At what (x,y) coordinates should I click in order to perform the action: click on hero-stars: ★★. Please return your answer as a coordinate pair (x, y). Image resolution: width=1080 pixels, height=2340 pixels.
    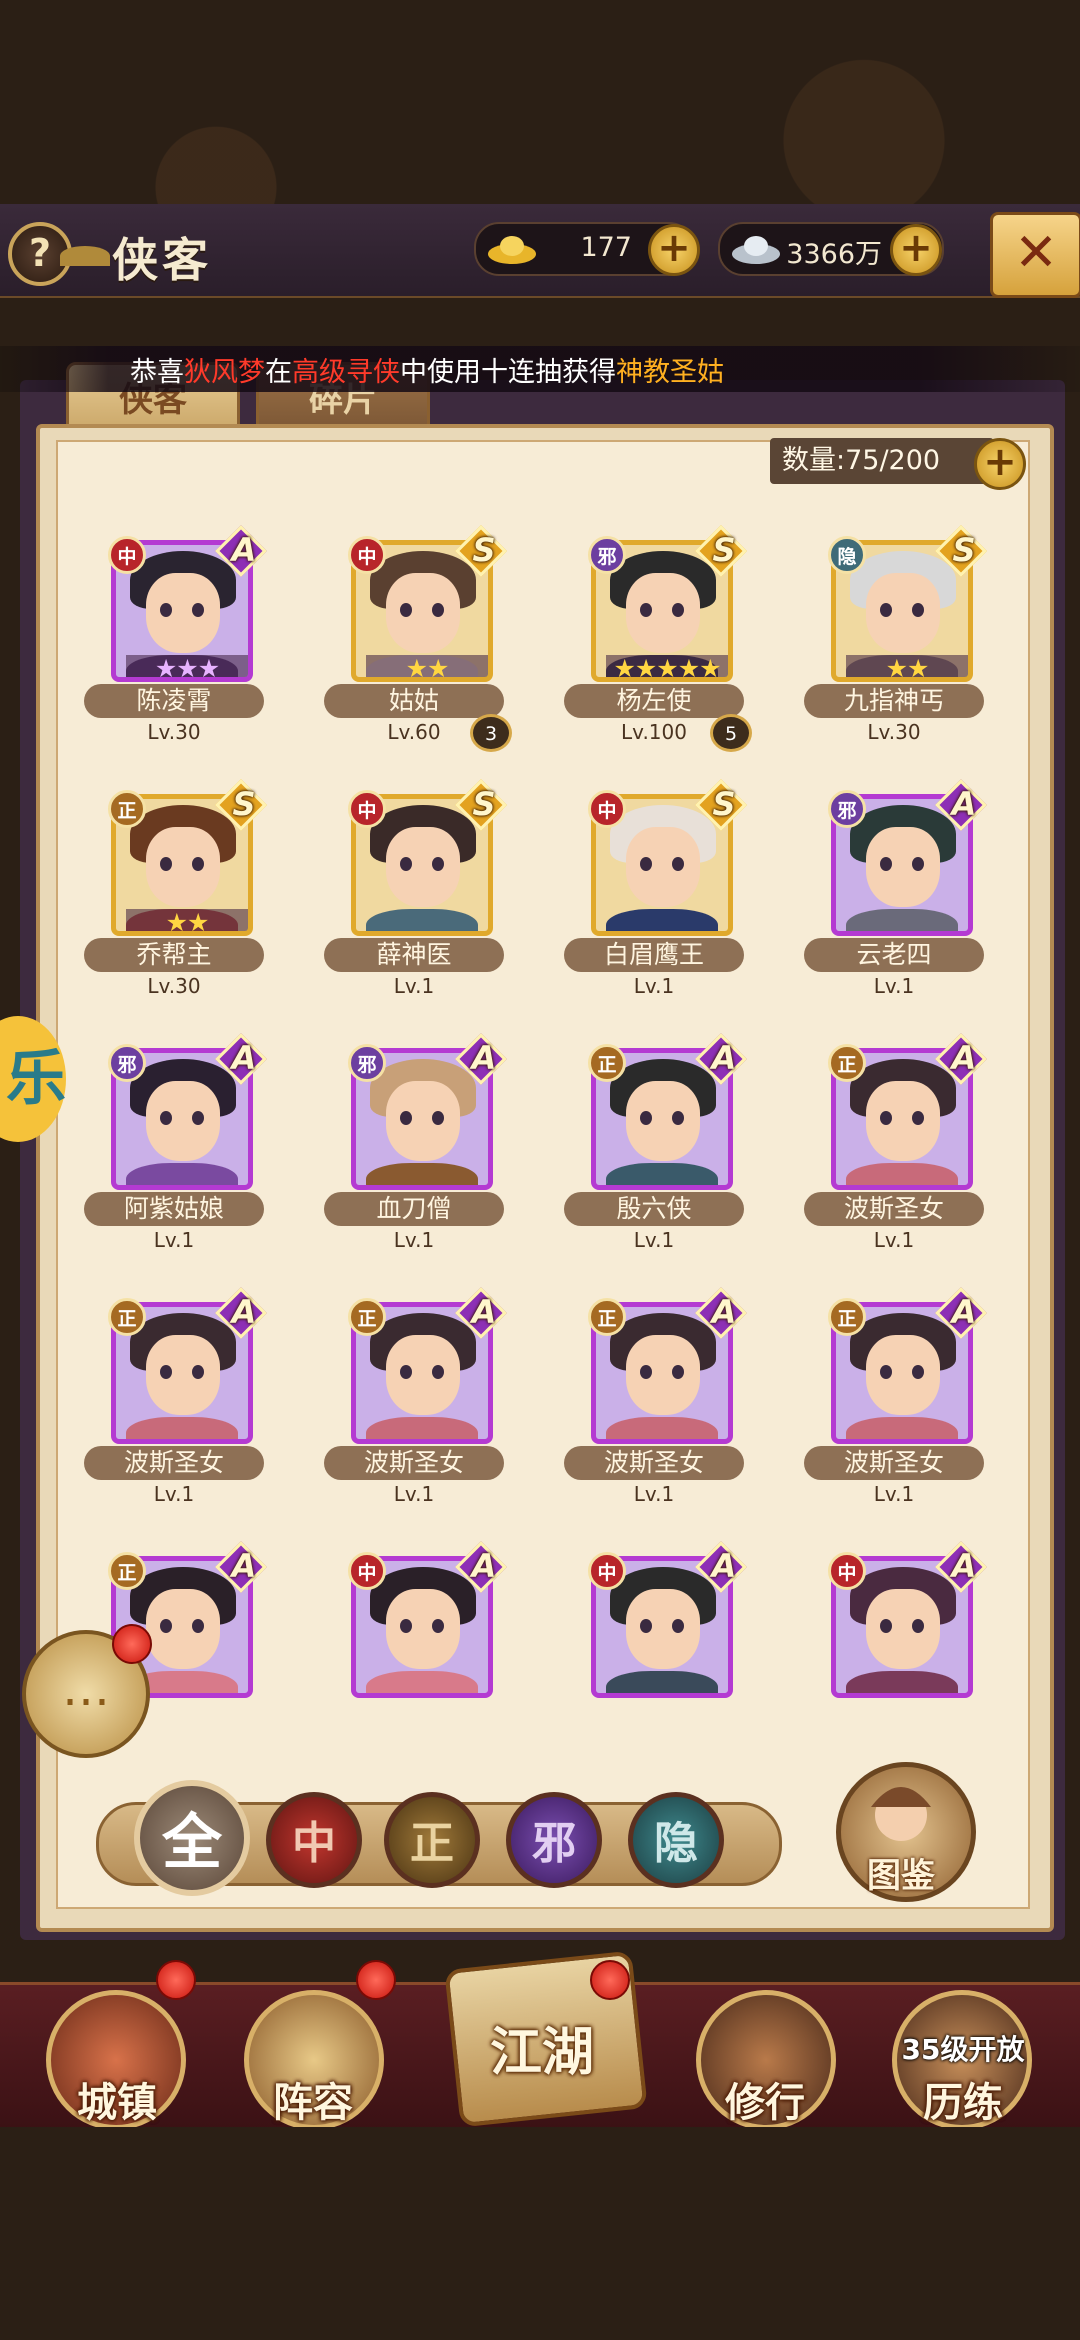
    Looking at the image, I should click on (907, 666).